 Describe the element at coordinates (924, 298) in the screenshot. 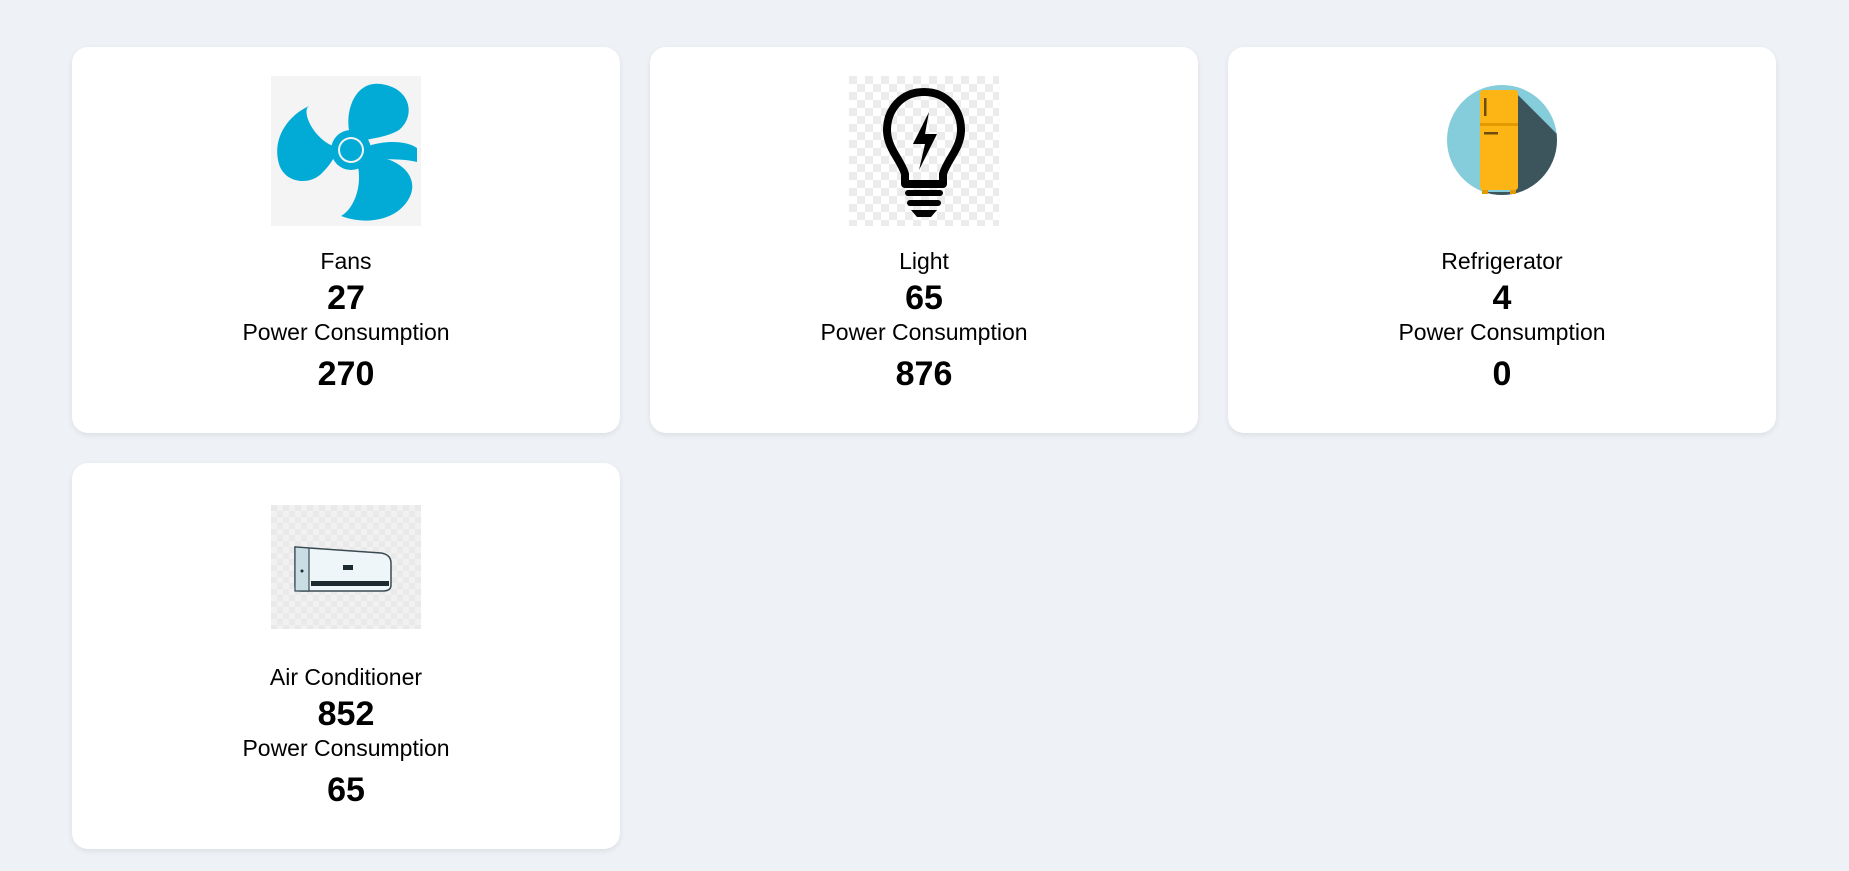

I see `device-count: 65` at that location.